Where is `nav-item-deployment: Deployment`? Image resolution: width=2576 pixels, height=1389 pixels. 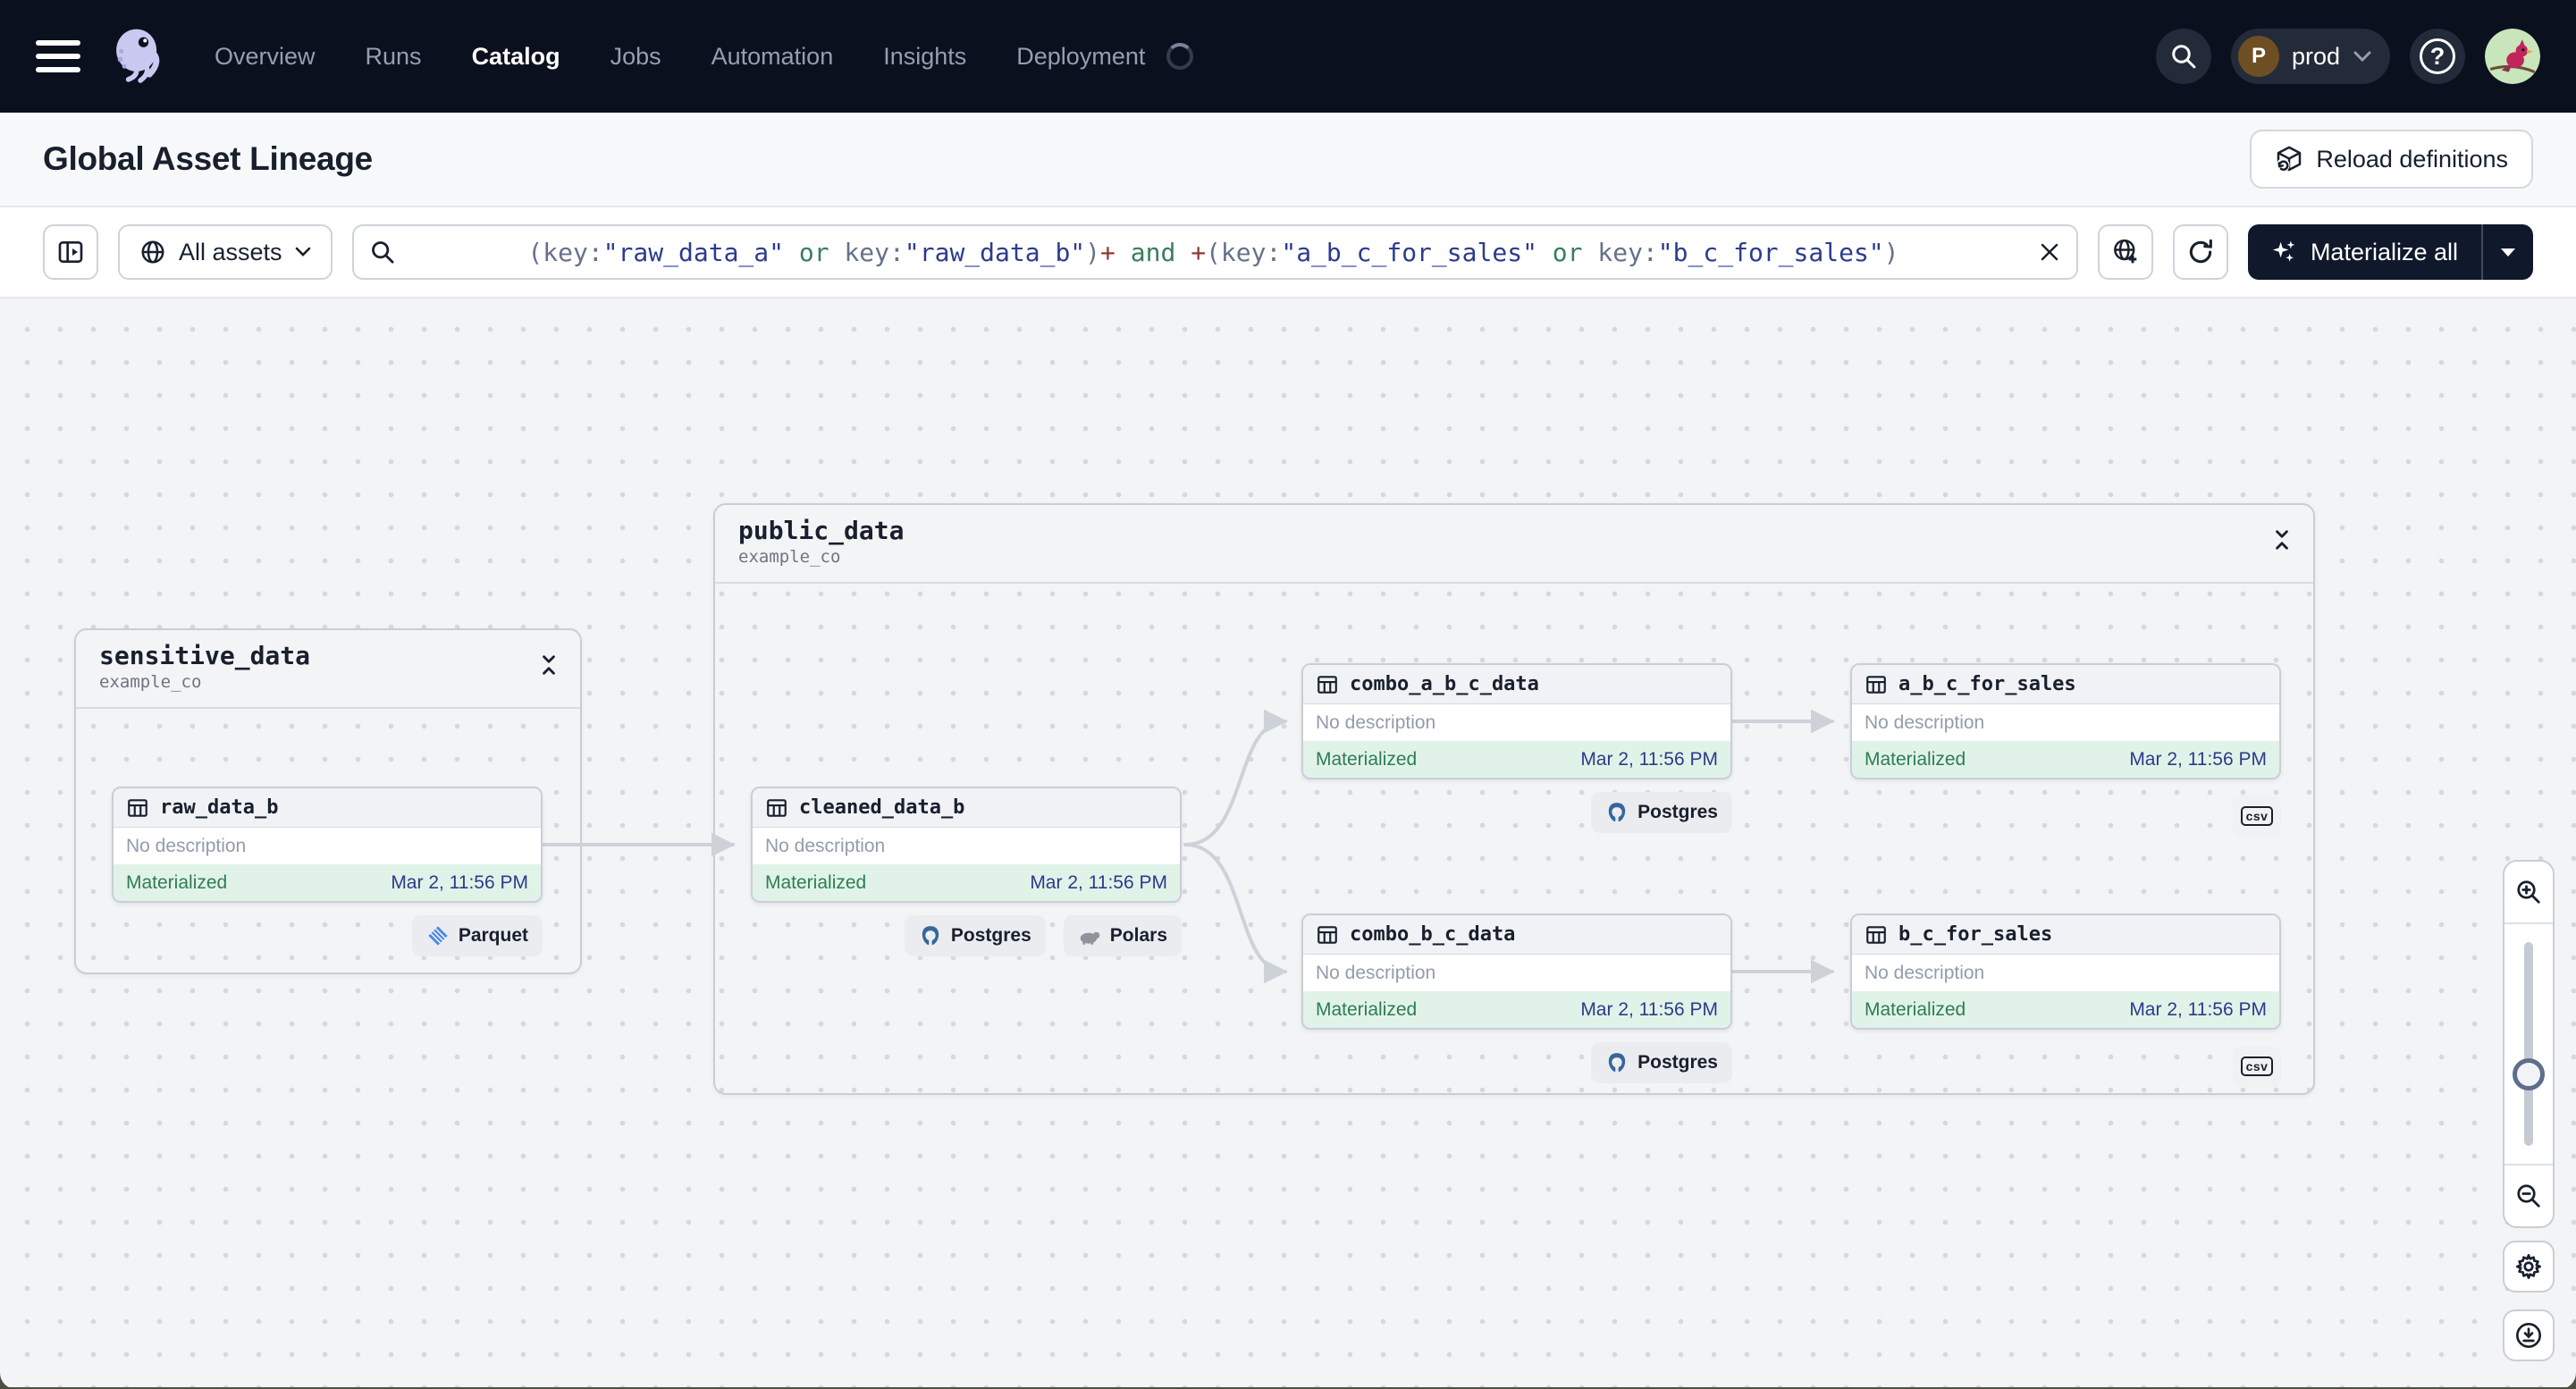 nav-item-deployment: Deployment is located at coordinates (1080, 57).